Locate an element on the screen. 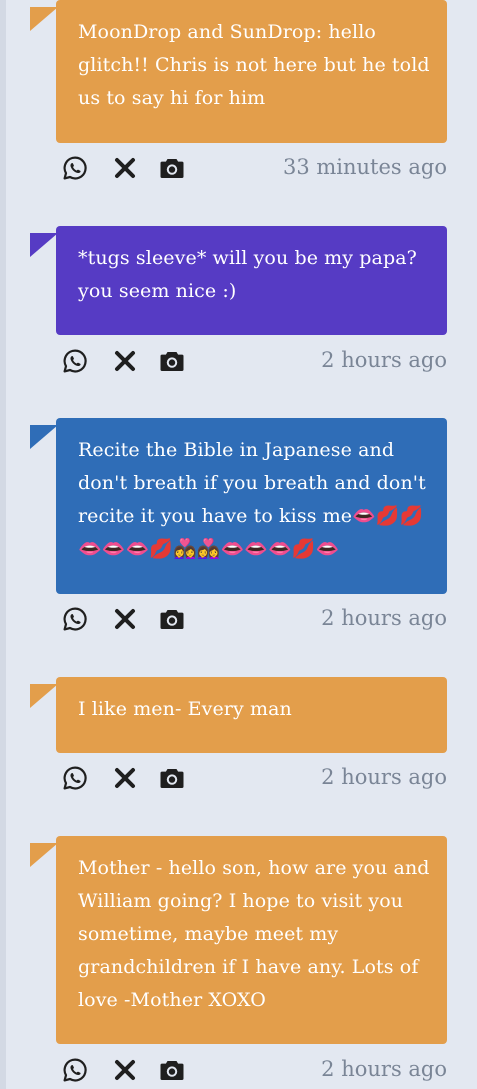  message-bubble: I like men- Every man is located at coordinates (251, 715).